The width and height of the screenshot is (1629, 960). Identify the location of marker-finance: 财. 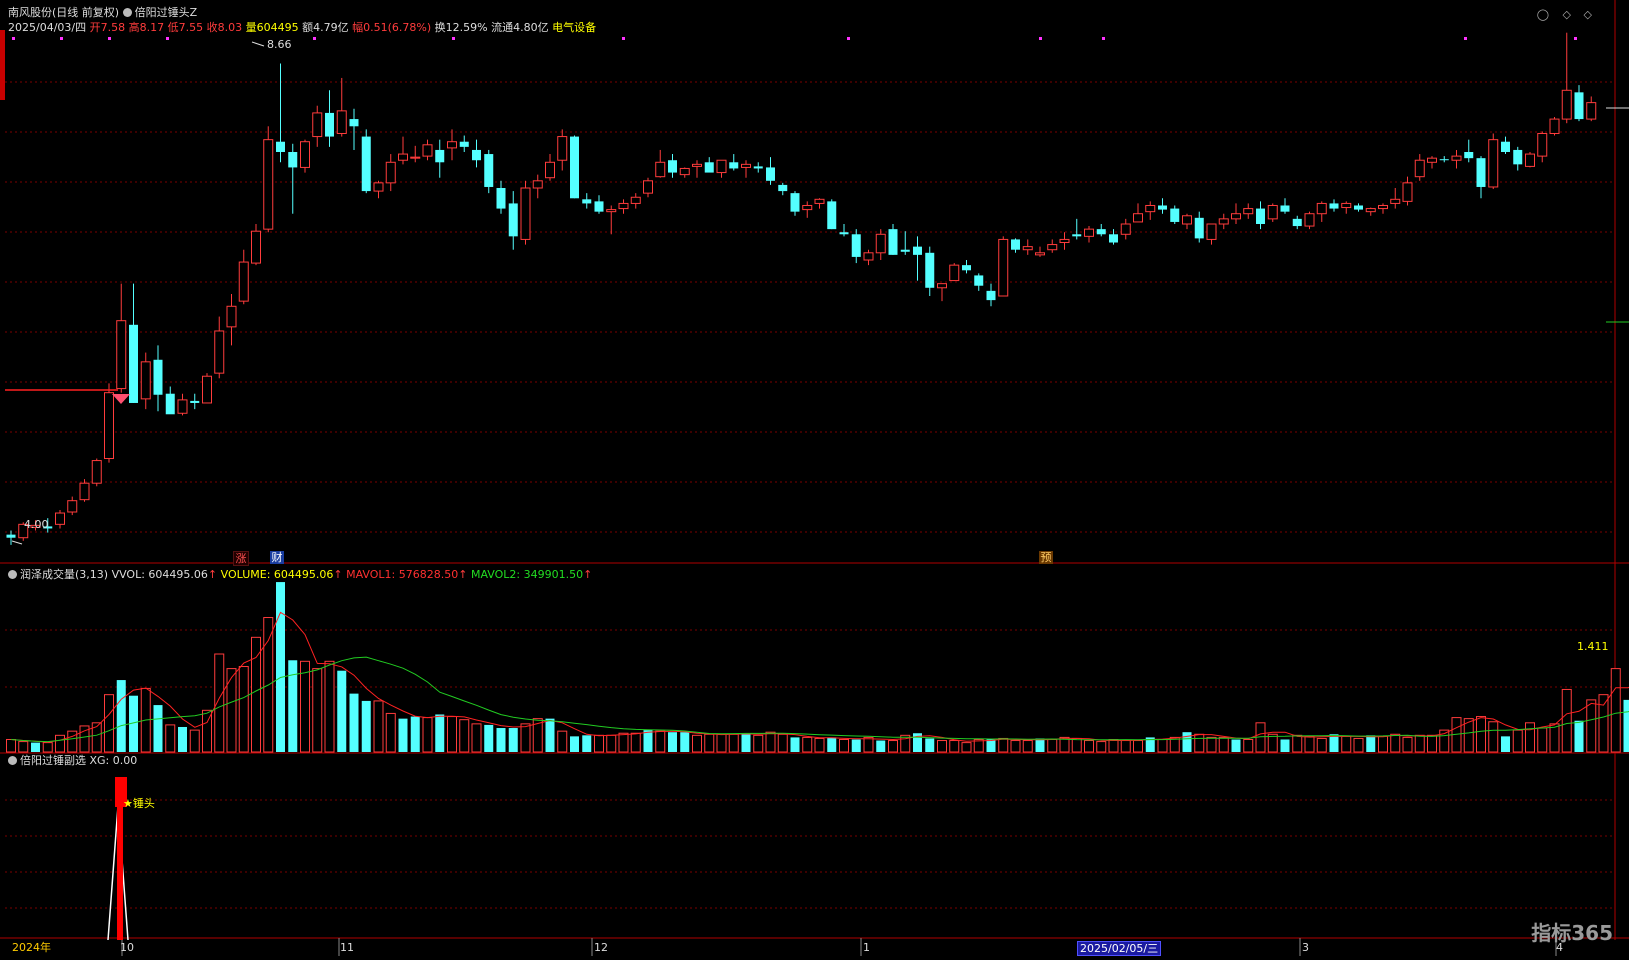
(277, 557).